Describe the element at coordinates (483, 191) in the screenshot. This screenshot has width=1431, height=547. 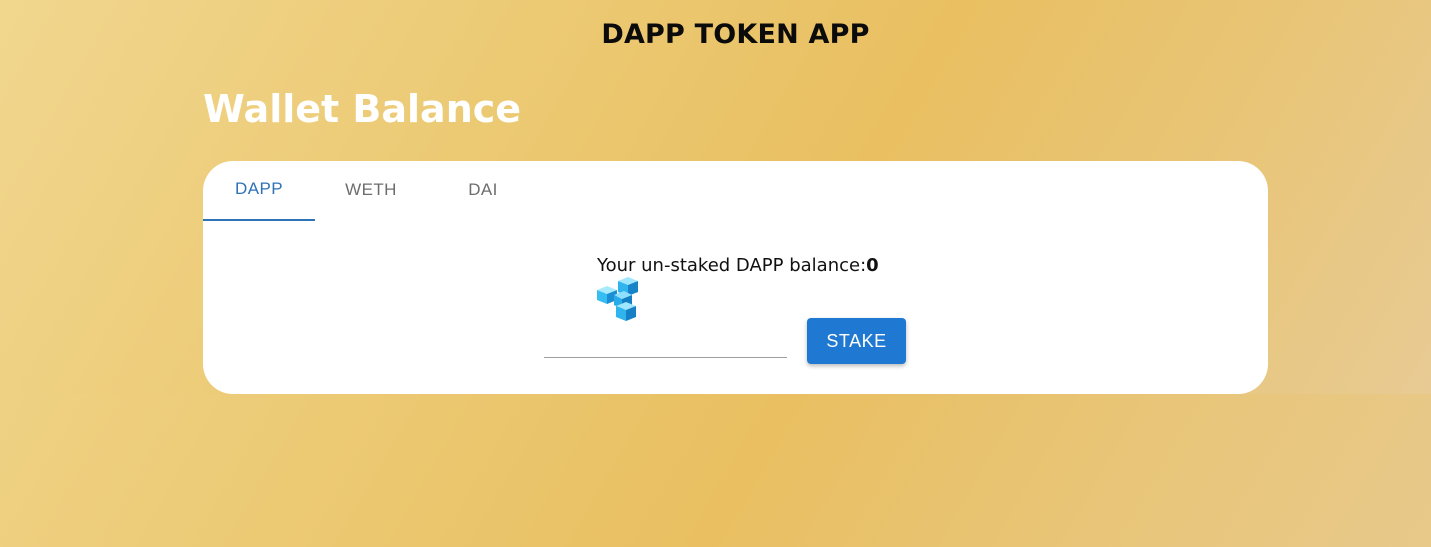
I see `tab-dai: DAI` at that location.